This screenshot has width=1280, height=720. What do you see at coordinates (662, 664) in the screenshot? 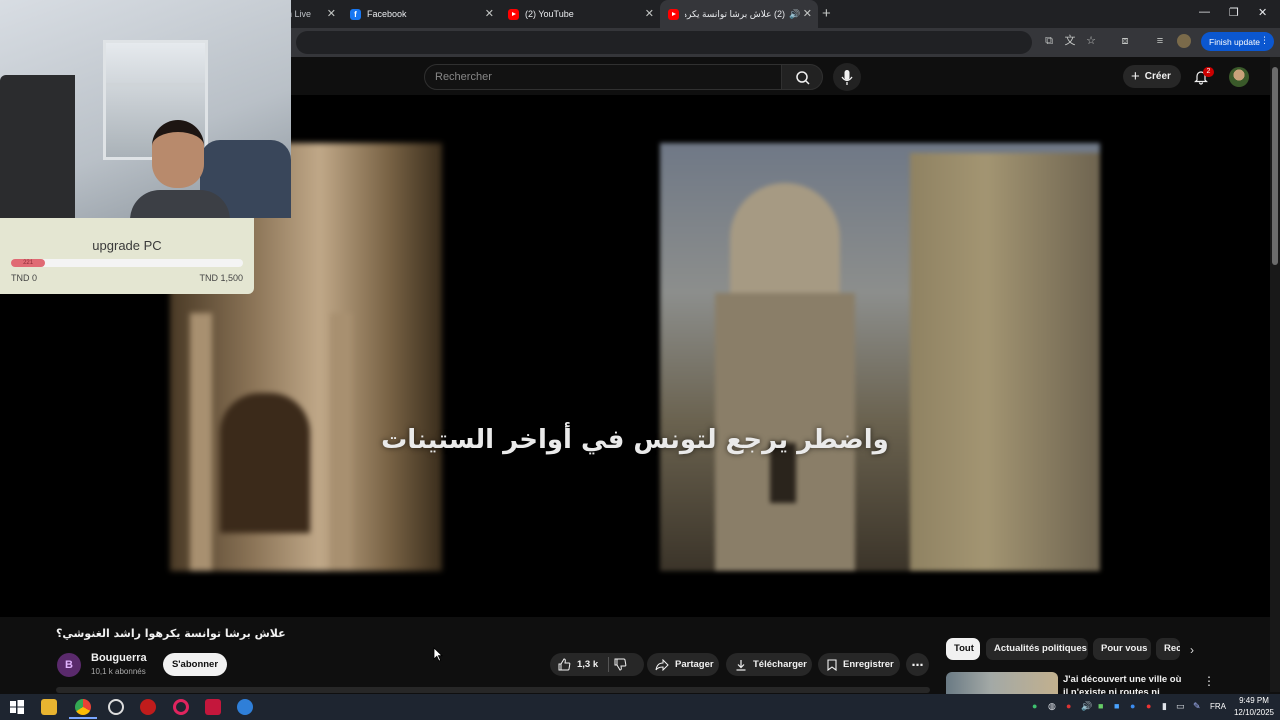
I see `share-icon` at bounding box center [662, 664].